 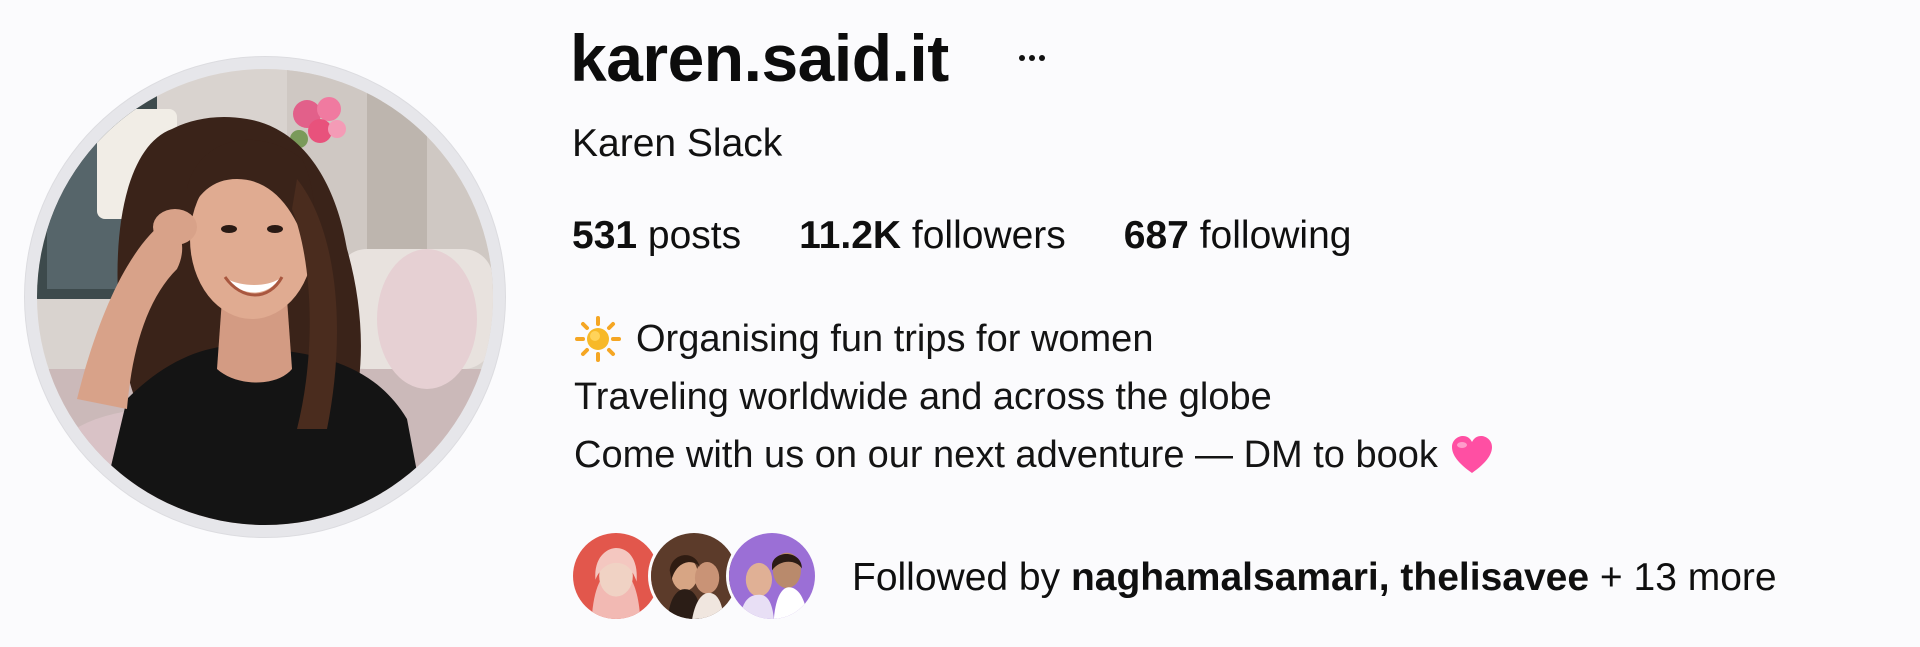 What do you see at coordinates (1275, 235) in the screenshot?
I see `following-label: following` at bounding box center [1275, 235].